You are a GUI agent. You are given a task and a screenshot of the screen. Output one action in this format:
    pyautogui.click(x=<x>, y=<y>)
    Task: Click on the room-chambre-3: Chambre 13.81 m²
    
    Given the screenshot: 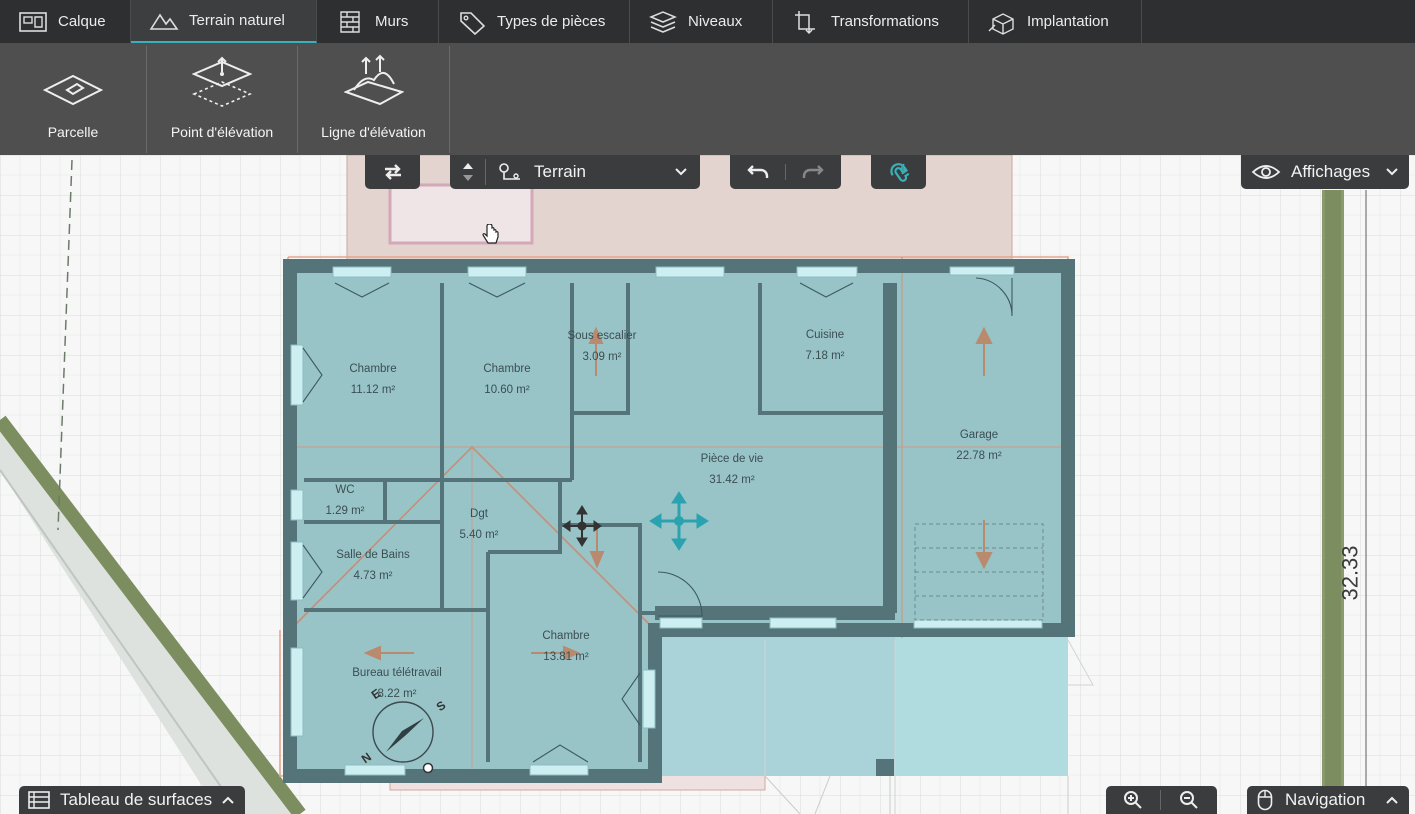 What is the action you would take?
    pyautogui.click(x=565, y=647)
    